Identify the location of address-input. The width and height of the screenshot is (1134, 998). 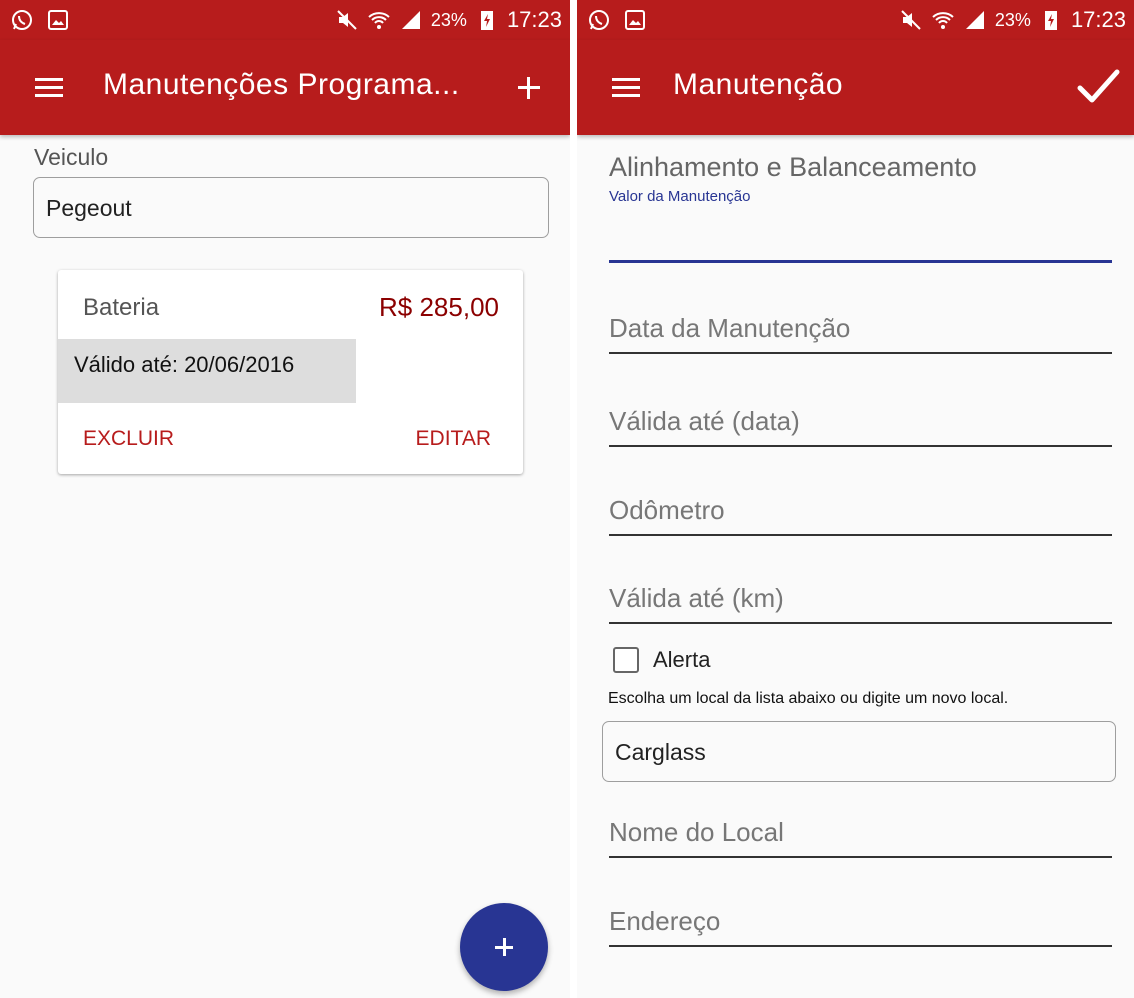
(860, 921).